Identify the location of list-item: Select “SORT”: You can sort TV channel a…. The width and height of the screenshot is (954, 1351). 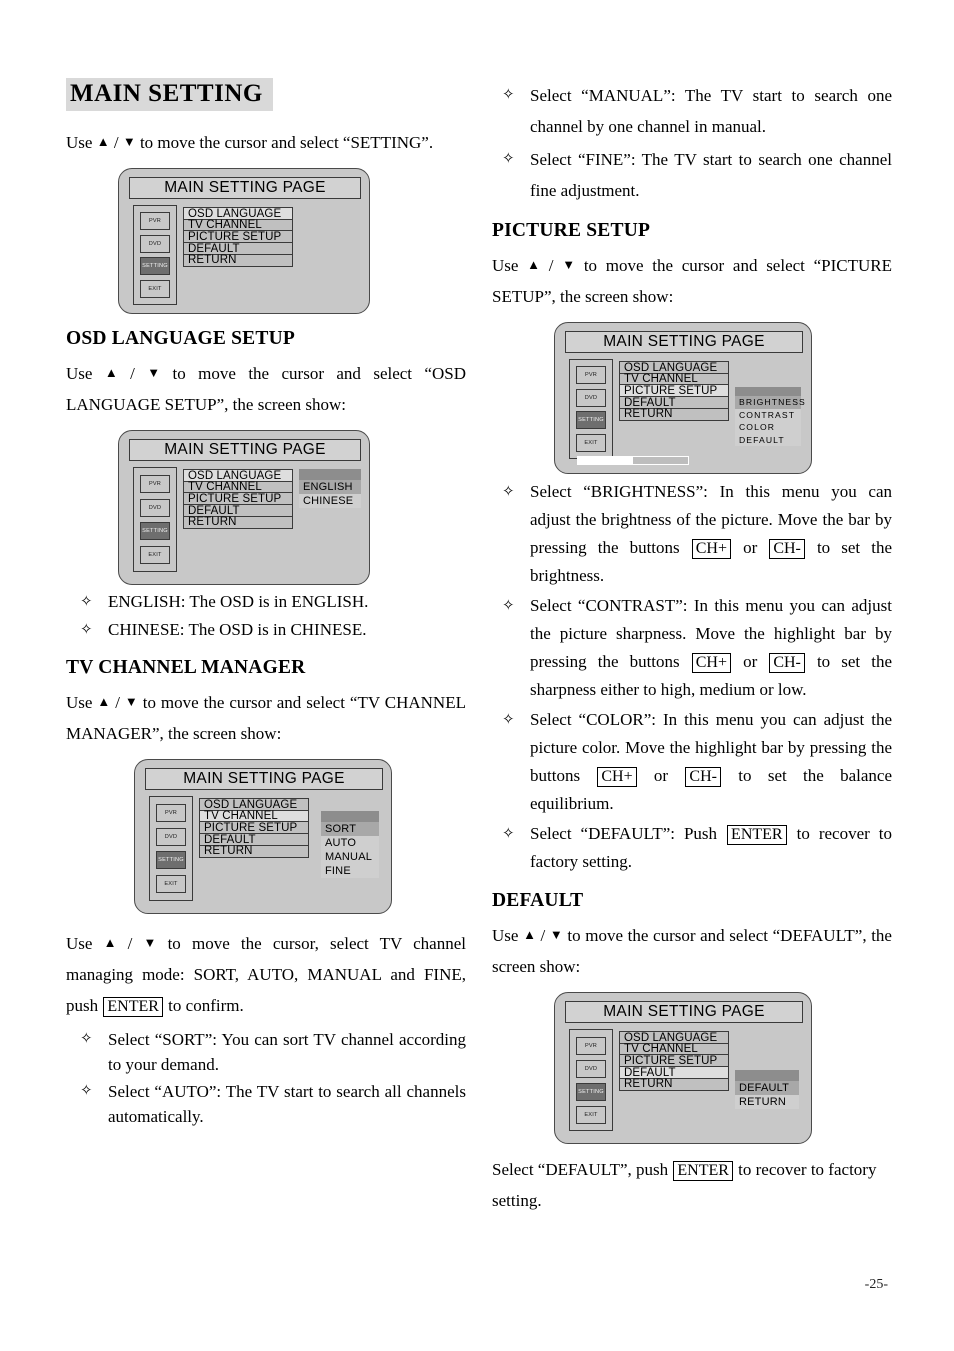
(273, 1052).